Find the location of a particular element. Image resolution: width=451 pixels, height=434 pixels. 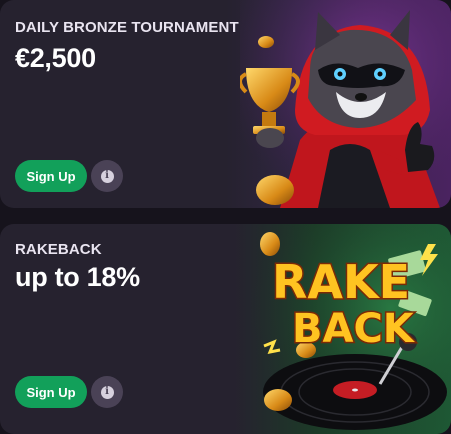

tournament-prize: €2,500 is located at coordinates (55, 58).